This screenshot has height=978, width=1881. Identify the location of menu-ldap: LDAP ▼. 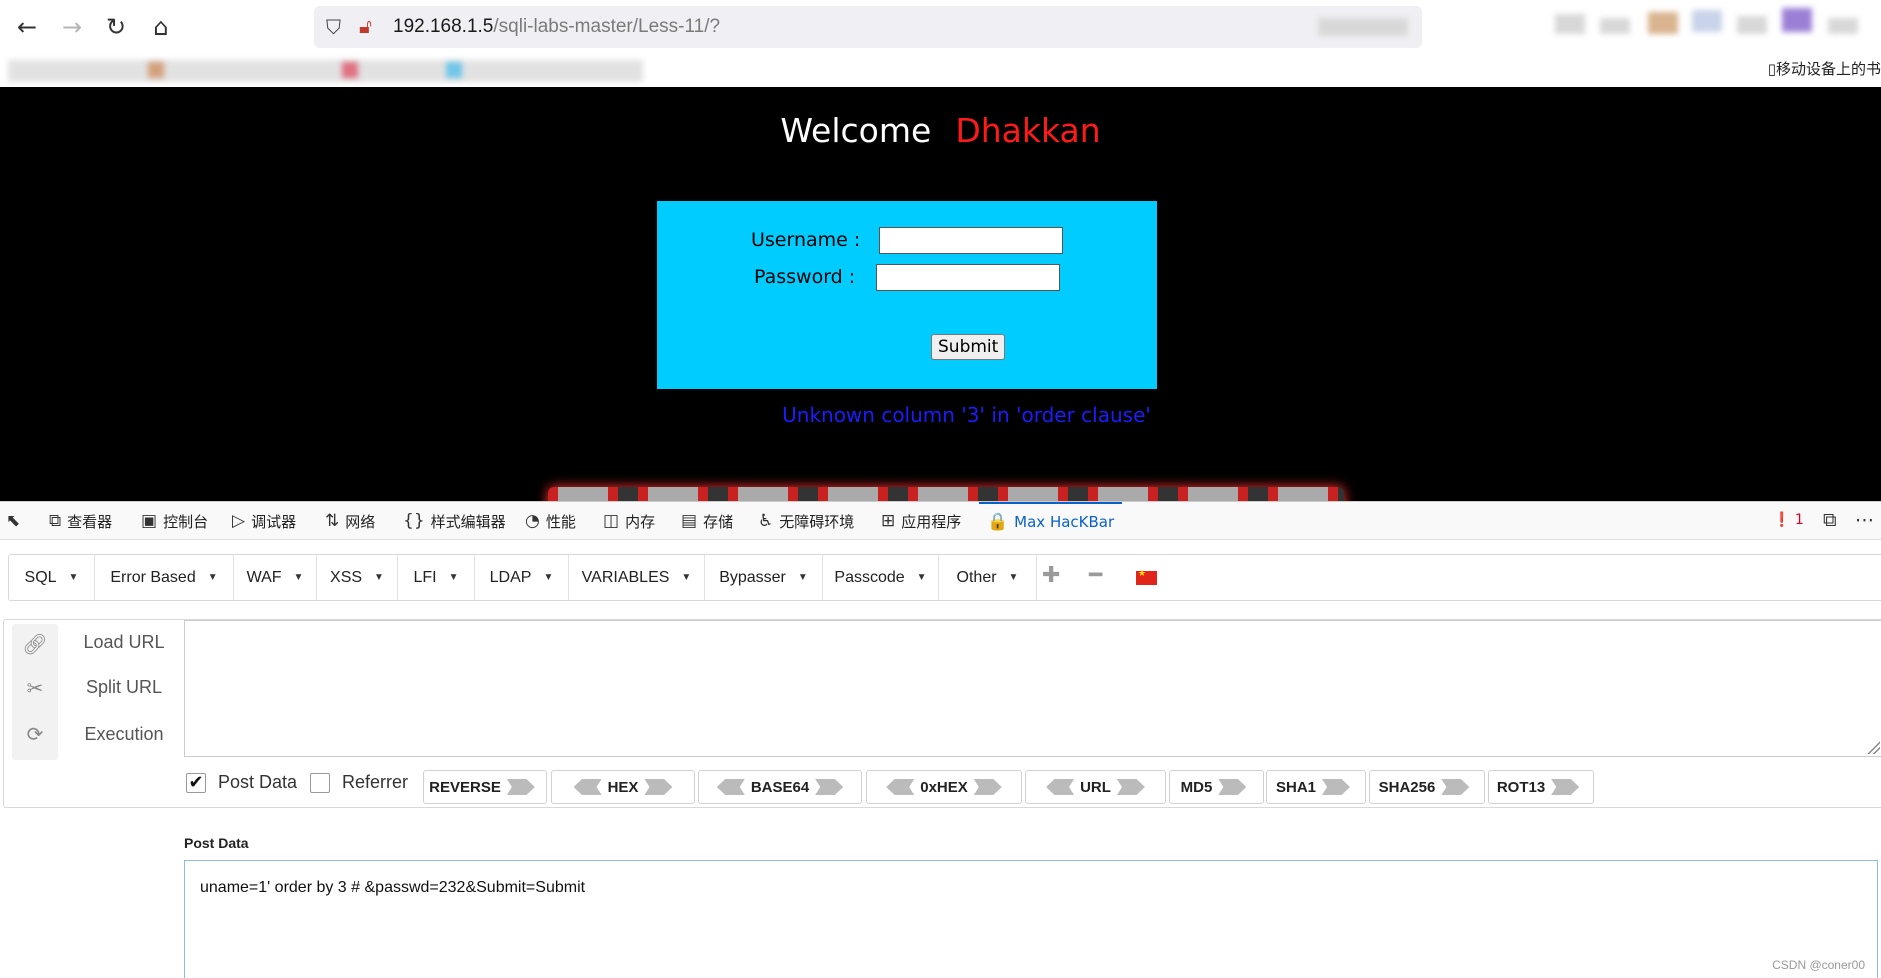
(522, 577).